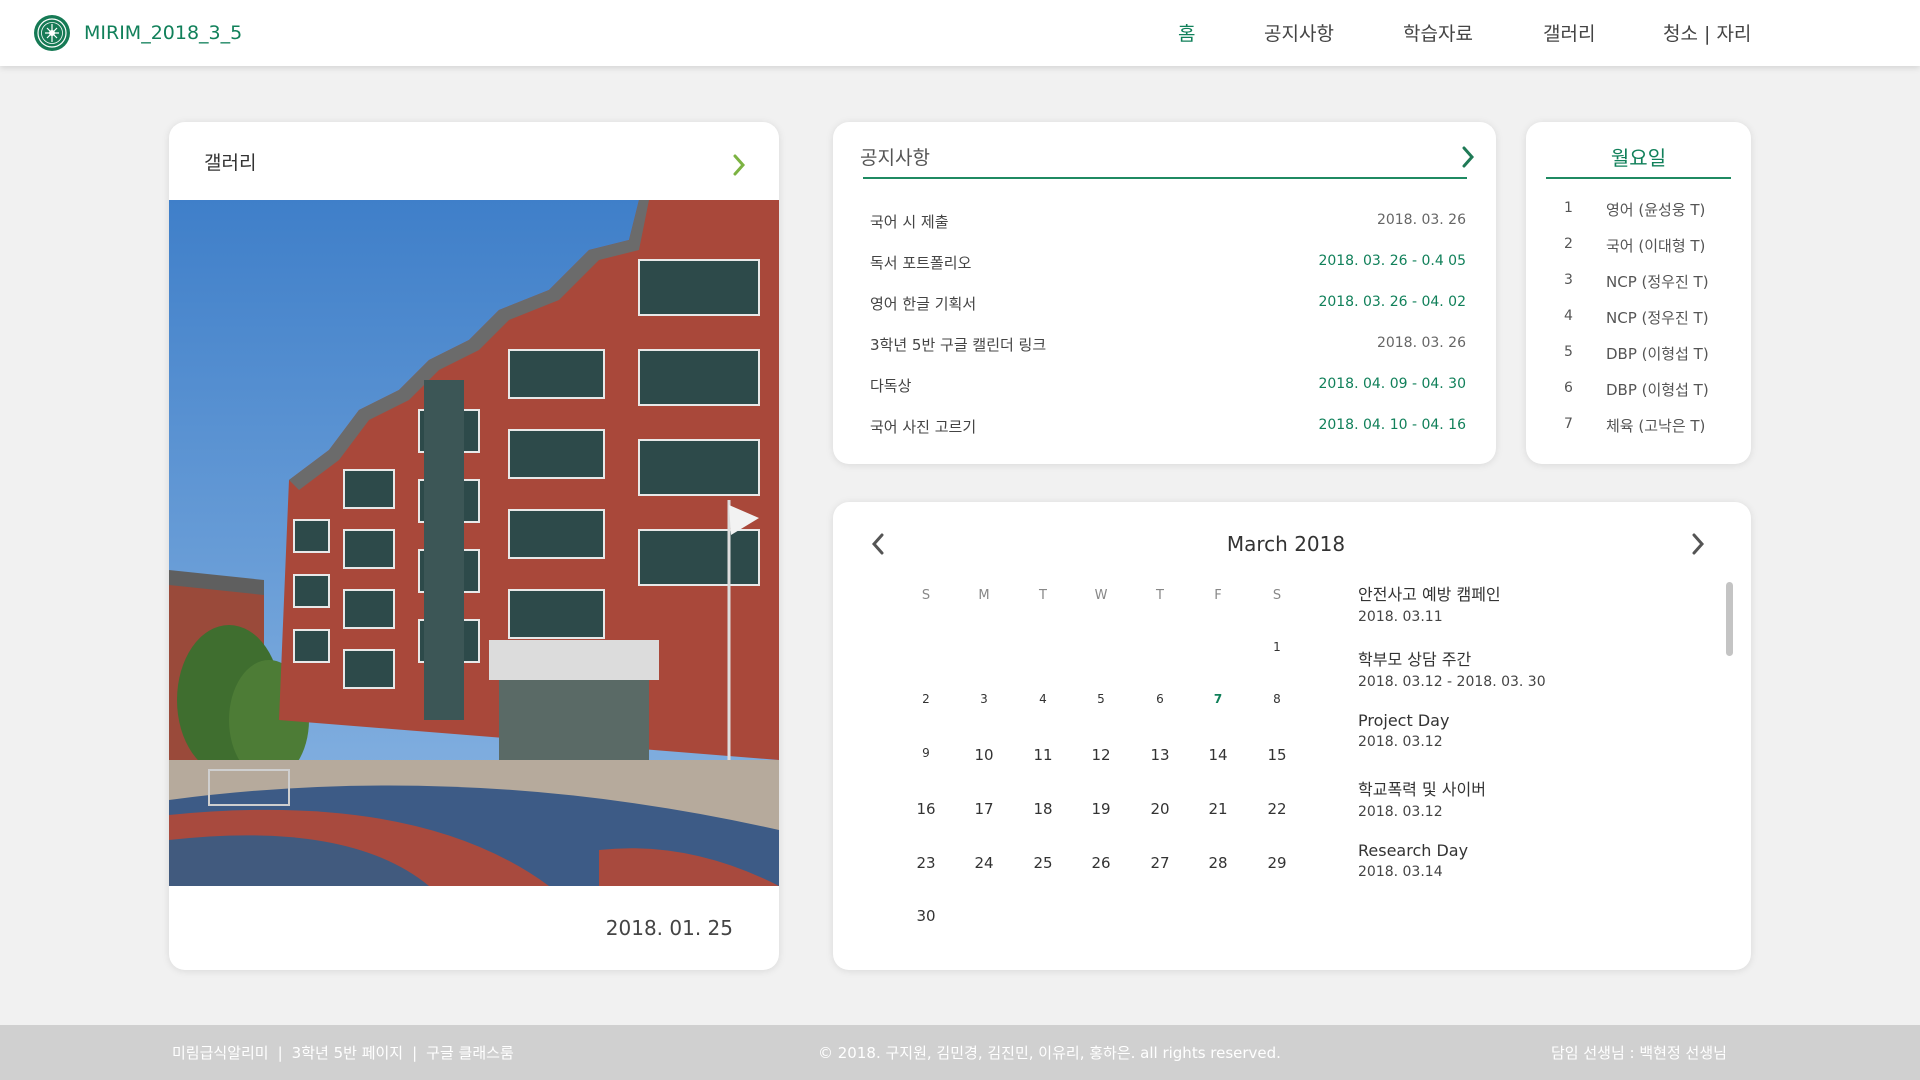 This screenshot has width=1920, height=1080. What do you see at coordinates (1101, 755) in the screenshot?
I see `calendar-day: 12` at bounding box center [1101, 755].